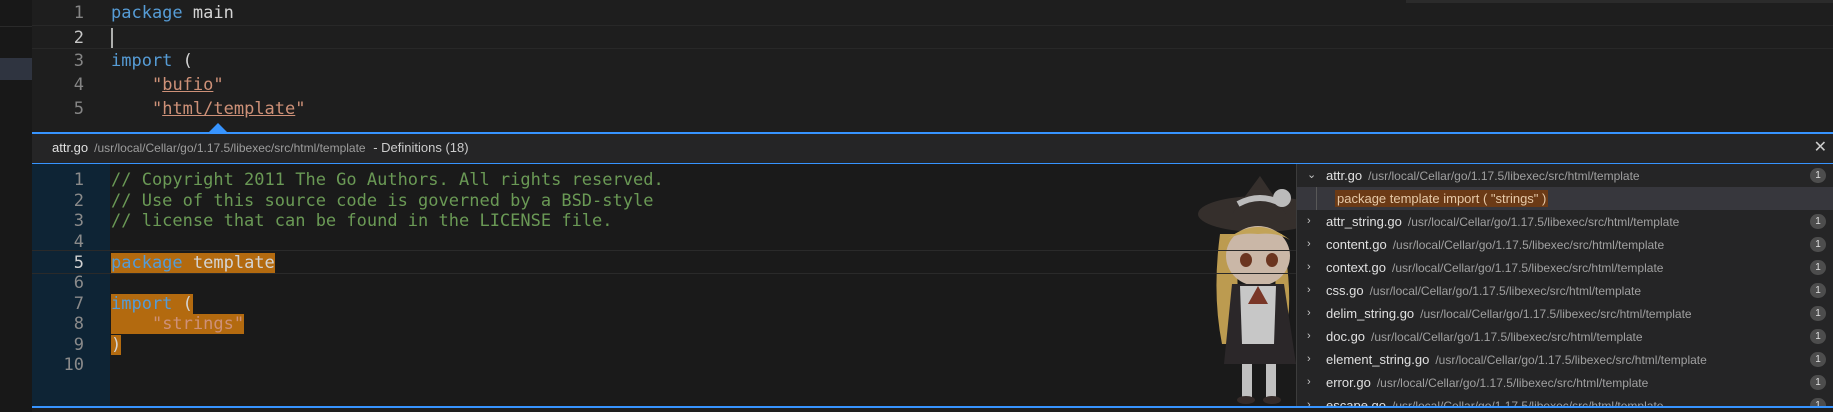 The width and height of the screenshot is (1833, 412). Describe the element at coordinates (131, 324) in the screenshot. I see `code-token` at that location.